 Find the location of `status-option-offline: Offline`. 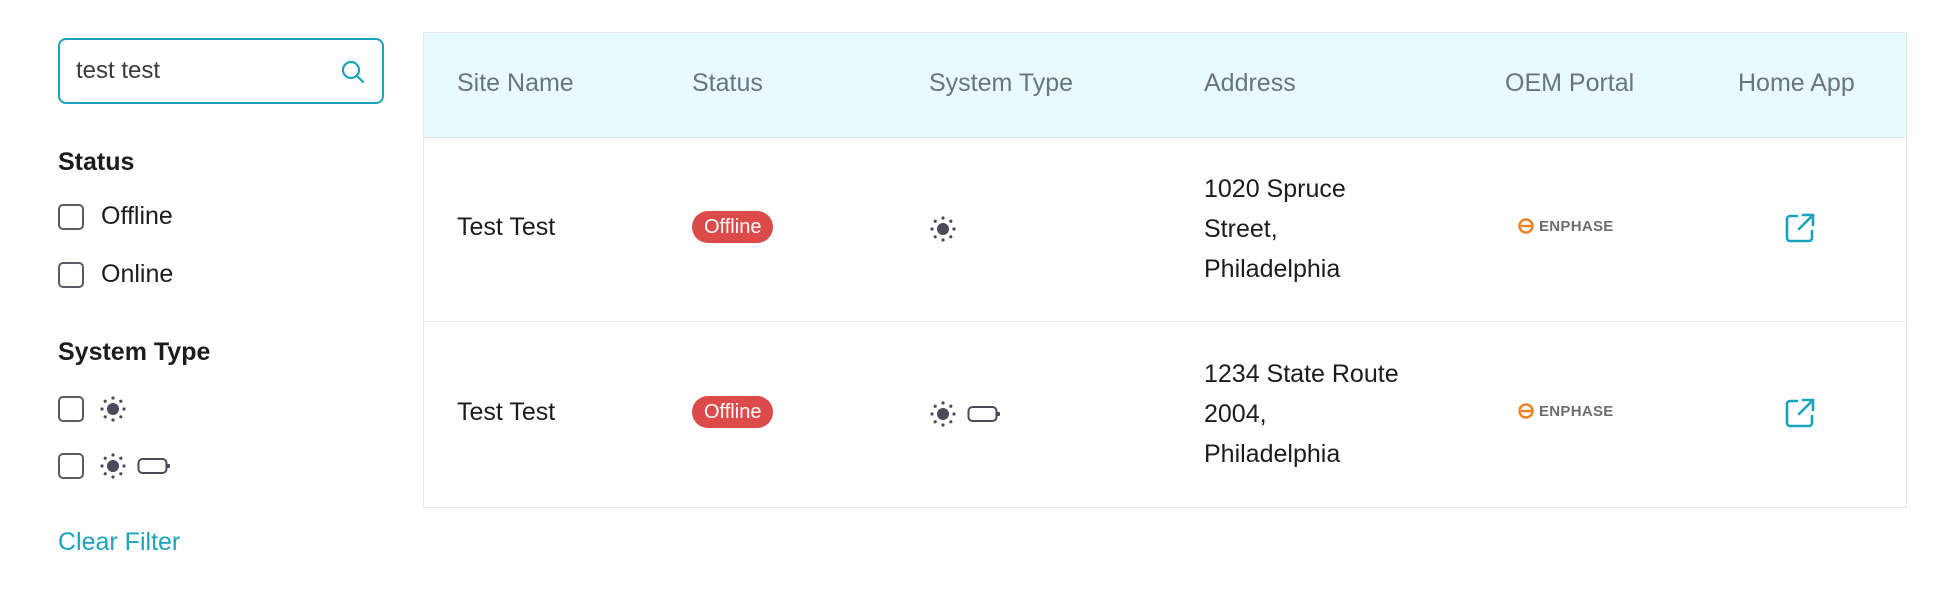

status-option-offline: Offline is located at coordinates (115, 216).